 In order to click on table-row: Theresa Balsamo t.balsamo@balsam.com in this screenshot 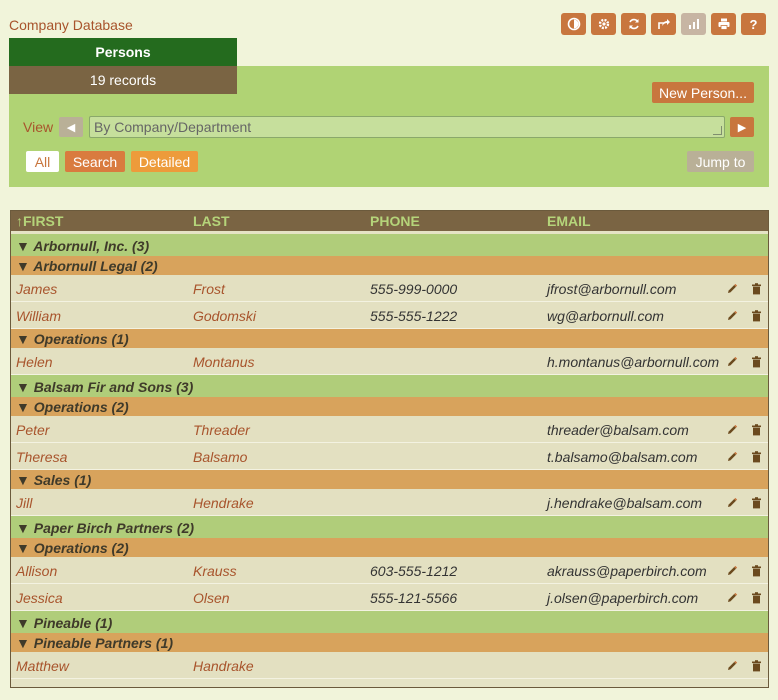, I will do `click(389, 456)`.